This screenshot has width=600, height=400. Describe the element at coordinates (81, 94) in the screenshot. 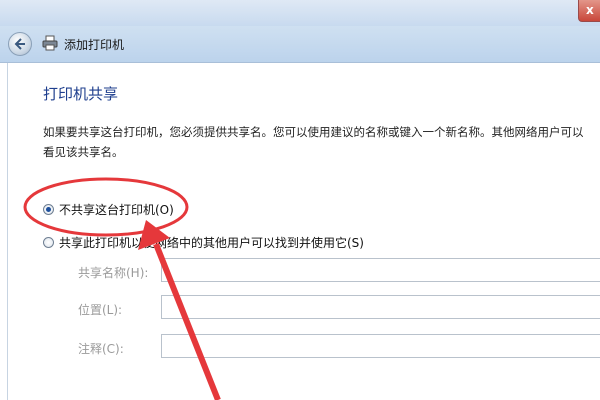

I see `page-heading: 打印机共享` at that location.